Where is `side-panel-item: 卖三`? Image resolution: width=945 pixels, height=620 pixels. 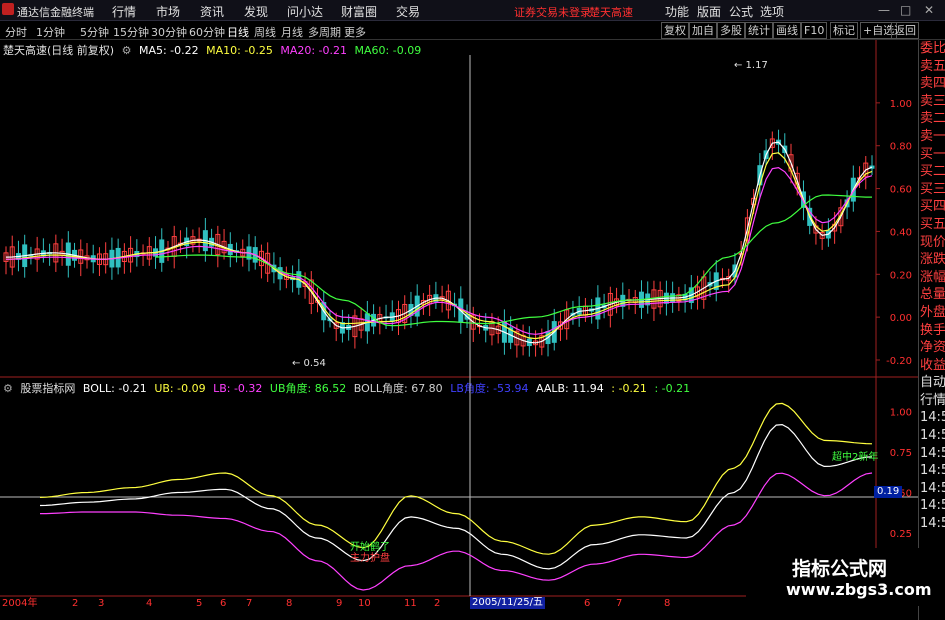 side-panel-item: 卖三 is located at coordinates (932, 101).